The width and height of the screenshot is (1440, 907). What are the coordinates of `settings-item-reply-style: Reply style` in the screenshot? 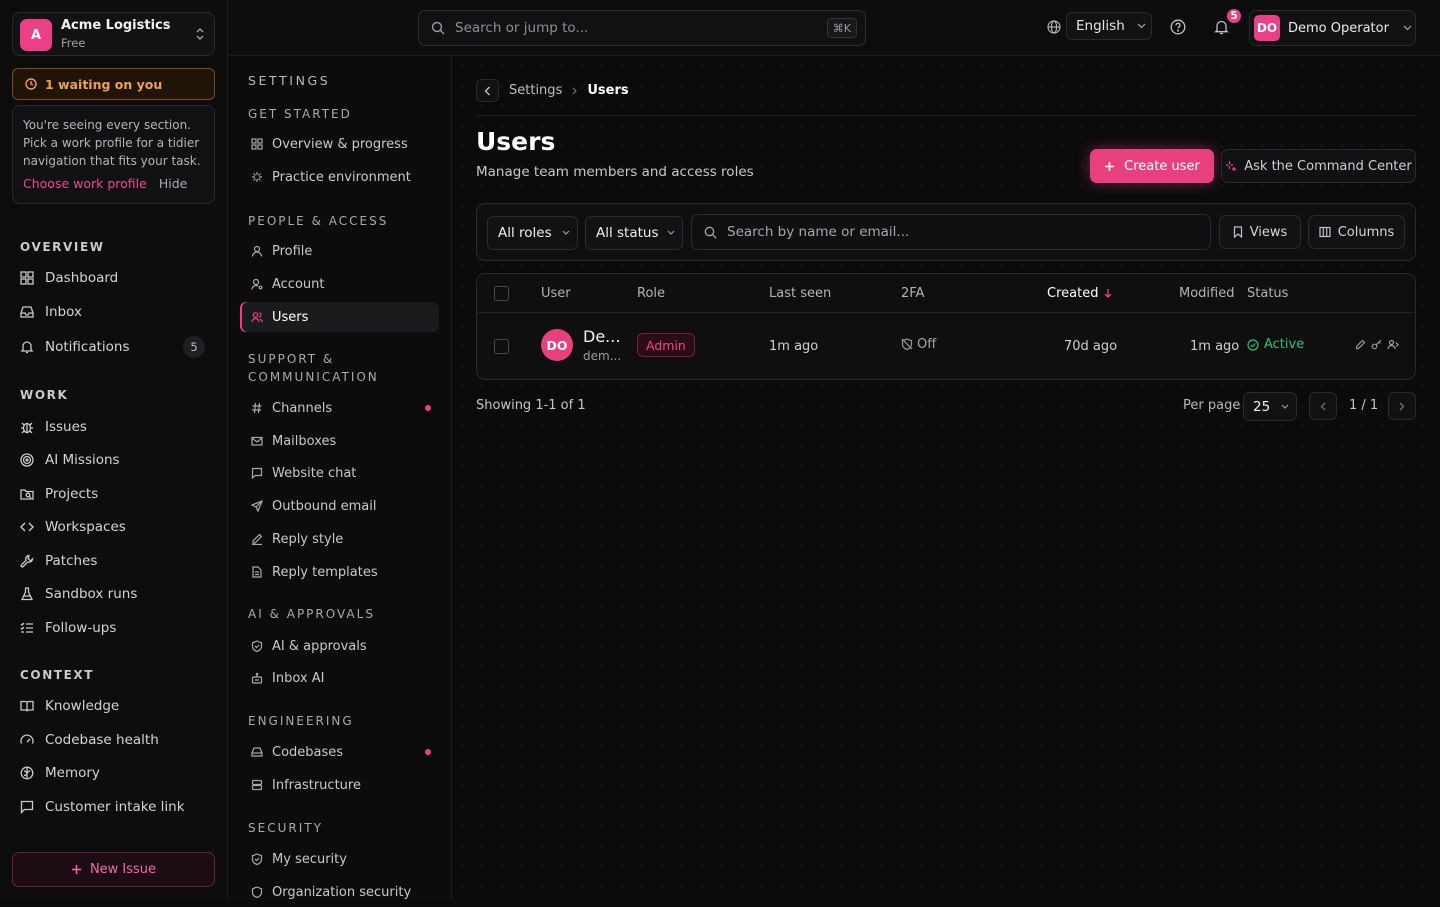 It's located at (339, 539).